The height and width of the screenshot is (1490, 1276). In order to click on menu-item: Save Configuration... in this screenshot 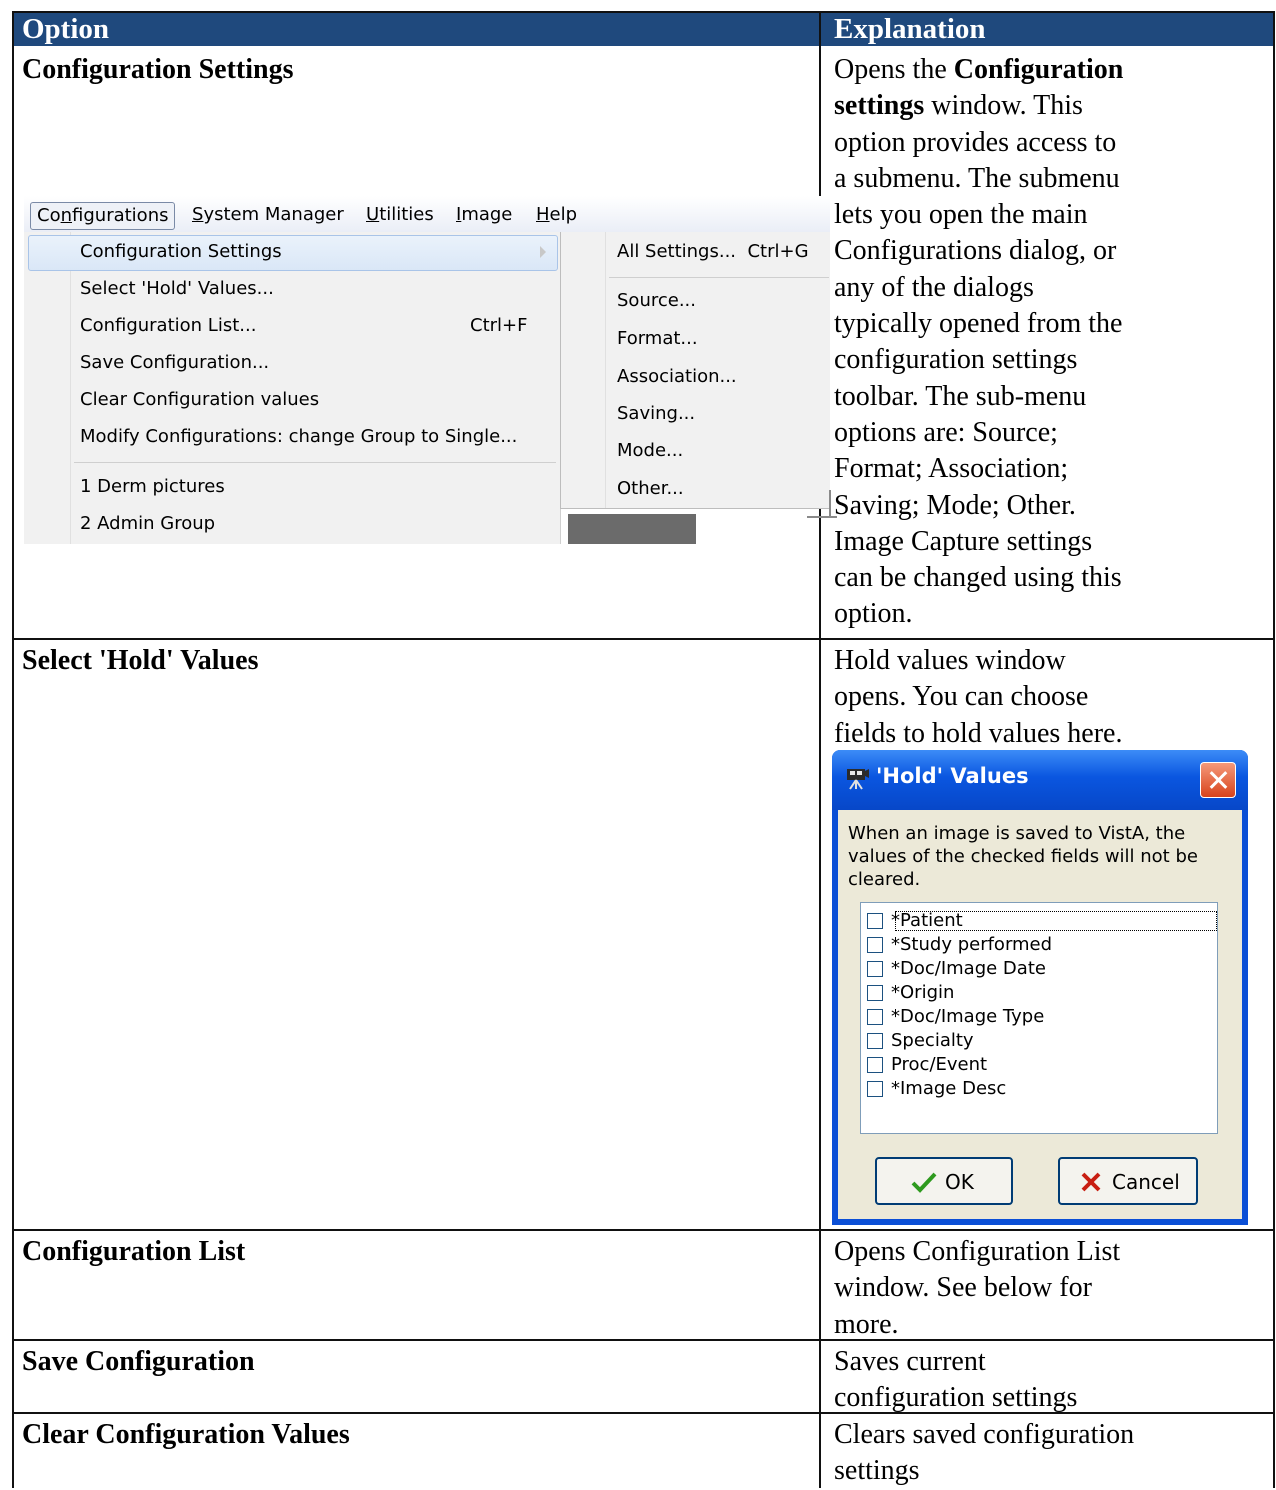, I will do `click(174, 363)`.